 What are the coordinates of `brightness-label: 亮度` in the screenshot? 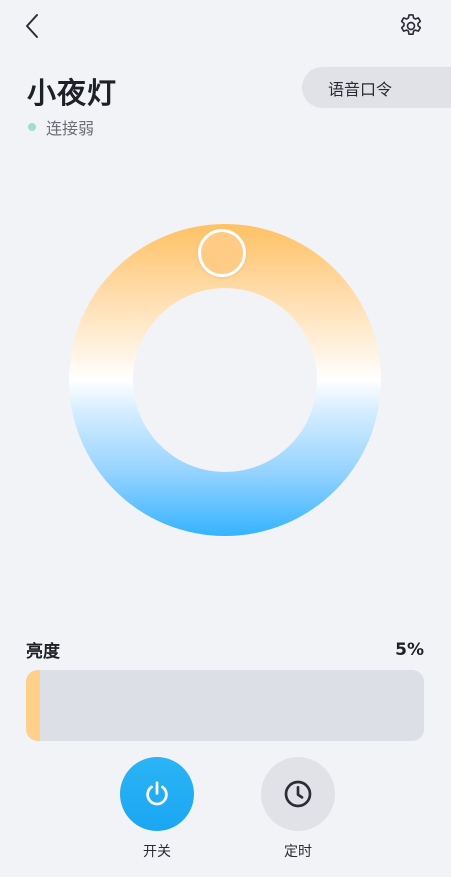 It's located at (43, 652).